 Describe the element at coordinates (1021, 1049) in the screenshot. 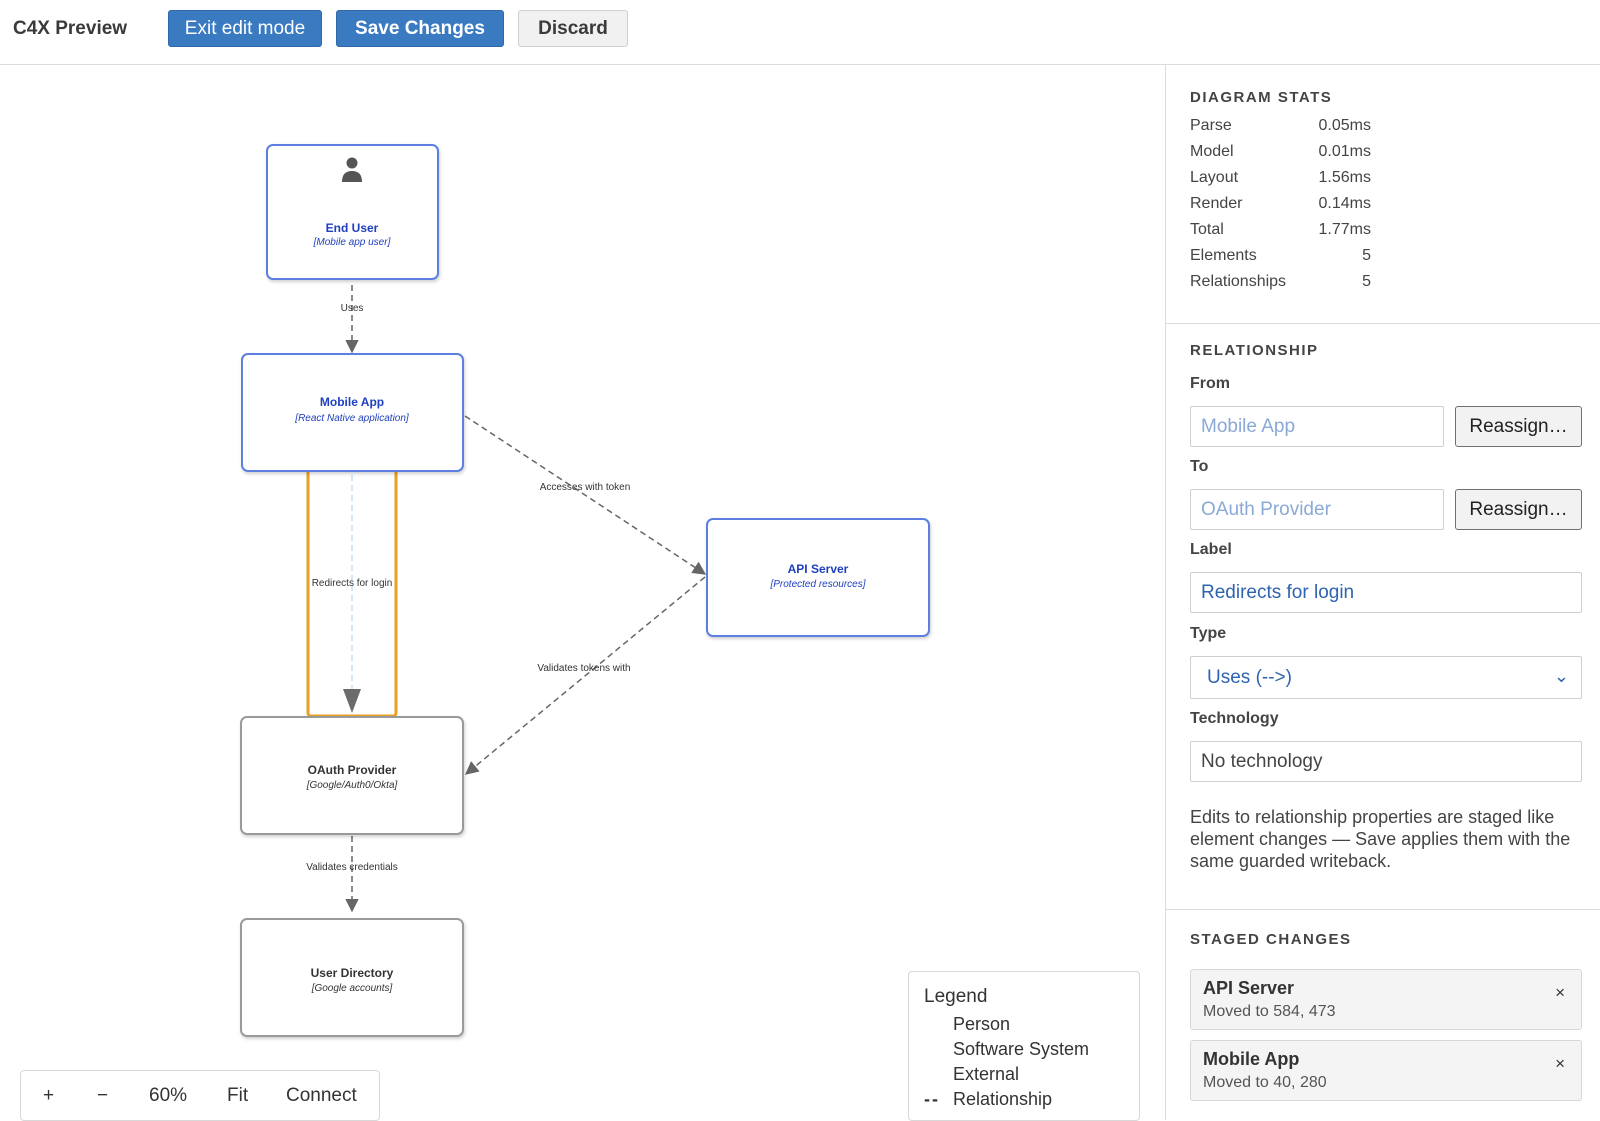

I see `legend-item-software-system: Software System` at that location.